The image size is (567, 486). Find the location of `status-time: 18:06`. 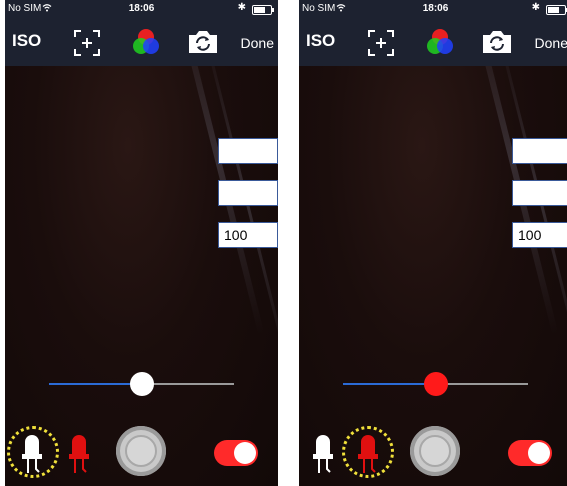

status-time: 18:06 is located at coordinates (435, 8).